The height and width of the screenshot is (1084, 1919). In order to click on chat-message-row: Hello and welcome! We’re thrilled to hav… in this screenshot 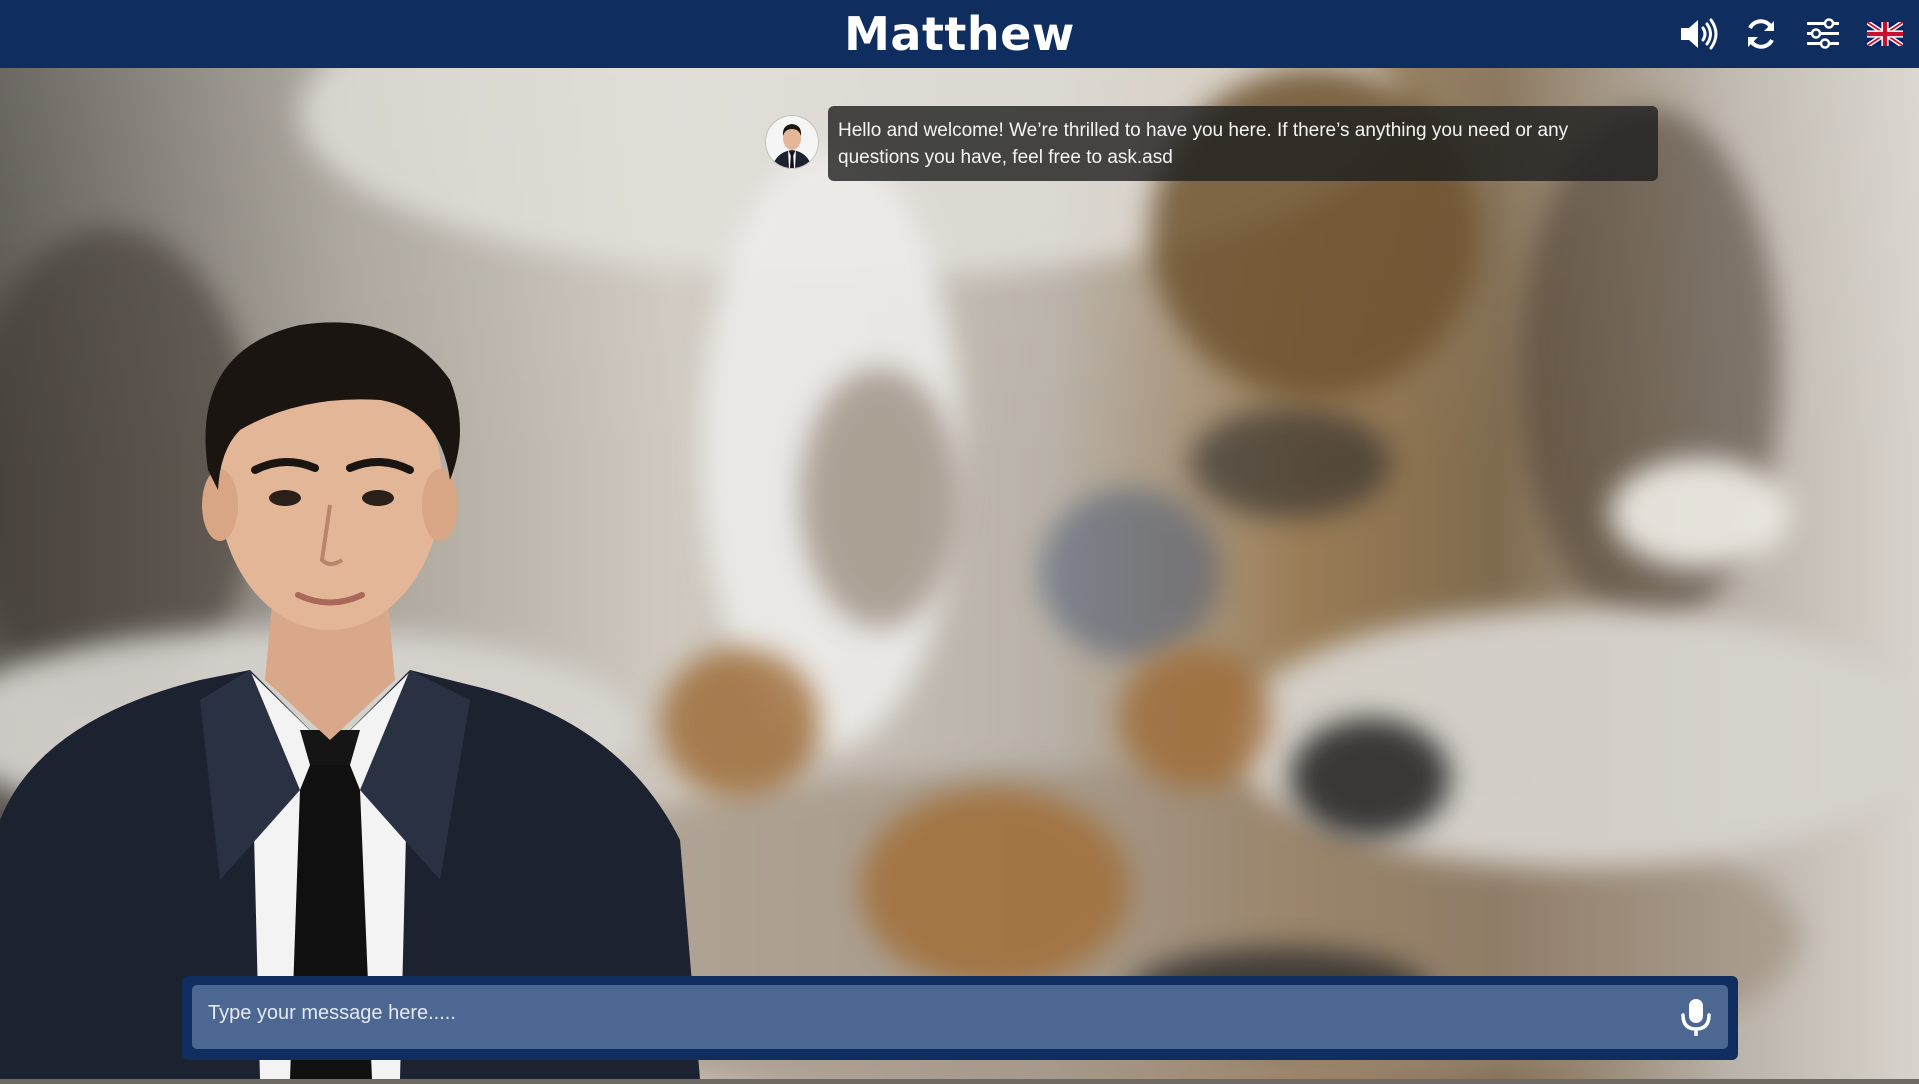, I will do `click(1212, 143)`.